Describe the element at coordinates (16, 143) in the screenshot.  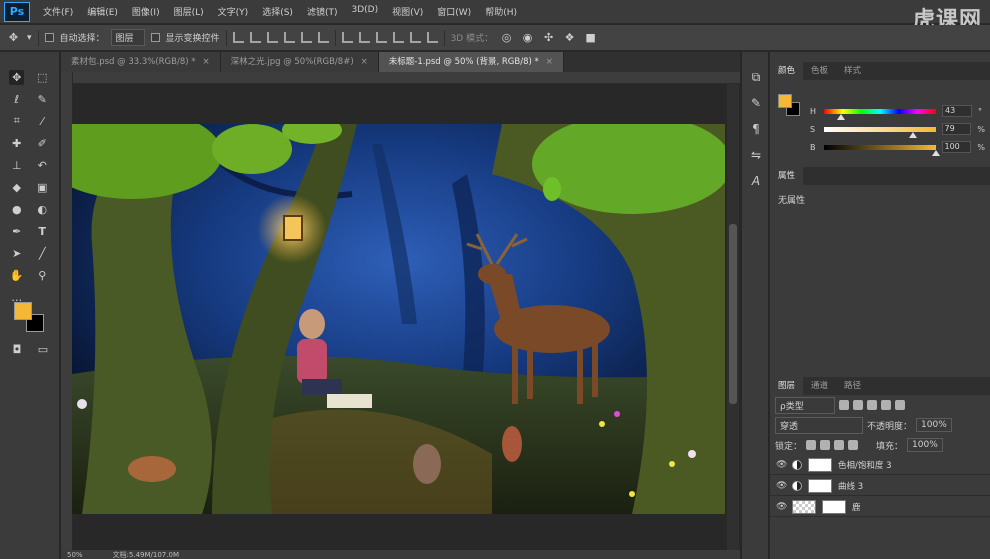
I see `healing-brush-icon: ✚` at that location.